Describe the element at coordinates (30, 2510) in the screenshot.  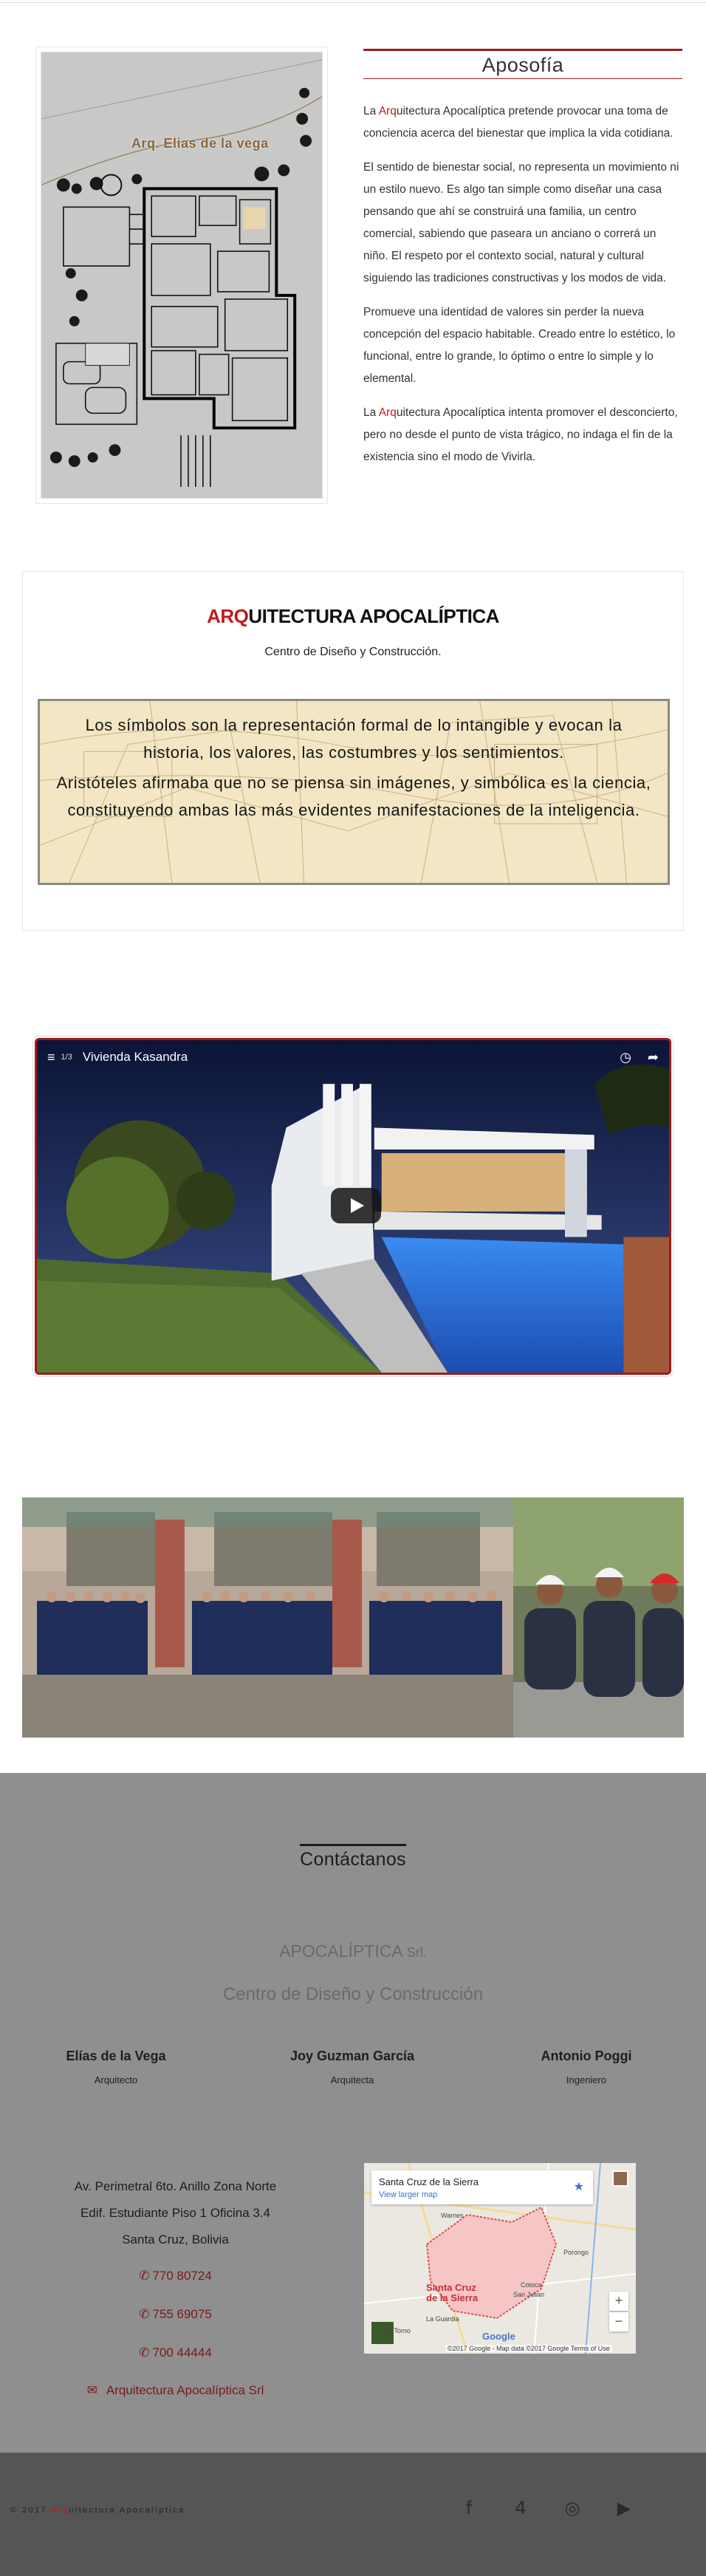
I see `copyright-prefix: © 2017` at that location.